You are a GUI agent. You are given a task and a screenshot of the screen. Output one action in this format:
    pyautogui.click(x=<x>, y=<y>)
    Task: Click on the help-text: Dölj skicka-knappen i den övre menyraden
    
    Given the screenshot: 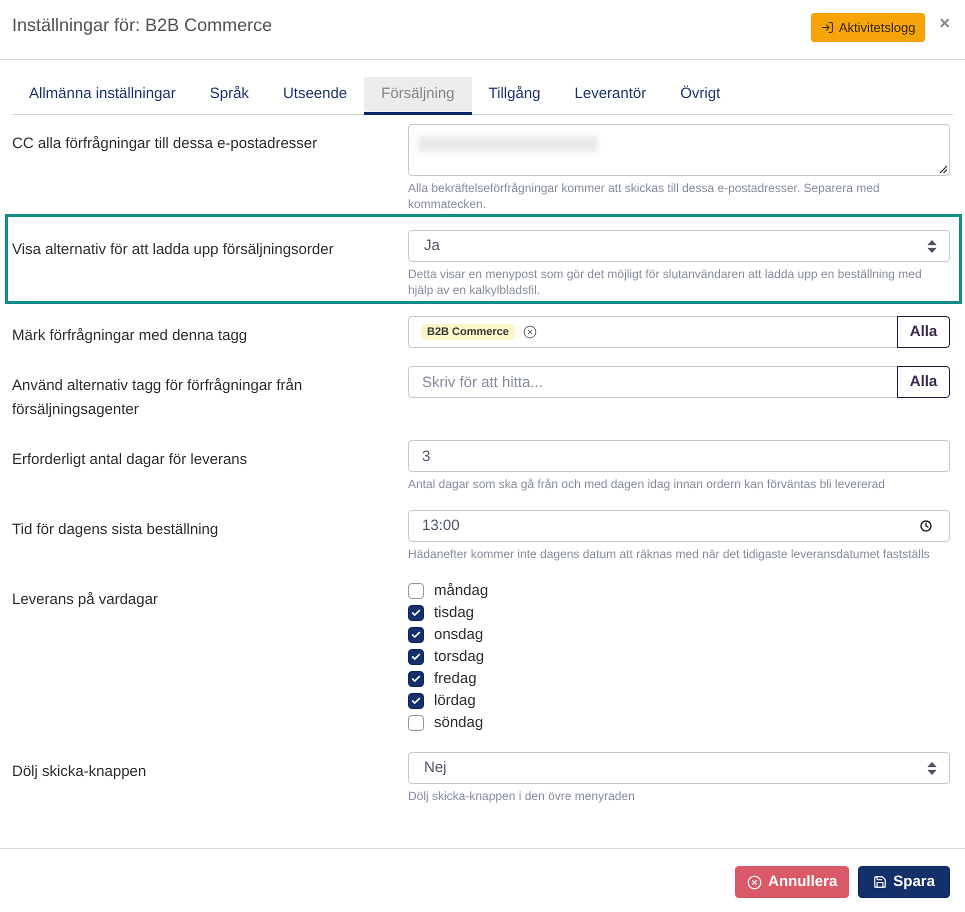 What is the action you would take?
    pyautogui.click(x=522, y=796)
    